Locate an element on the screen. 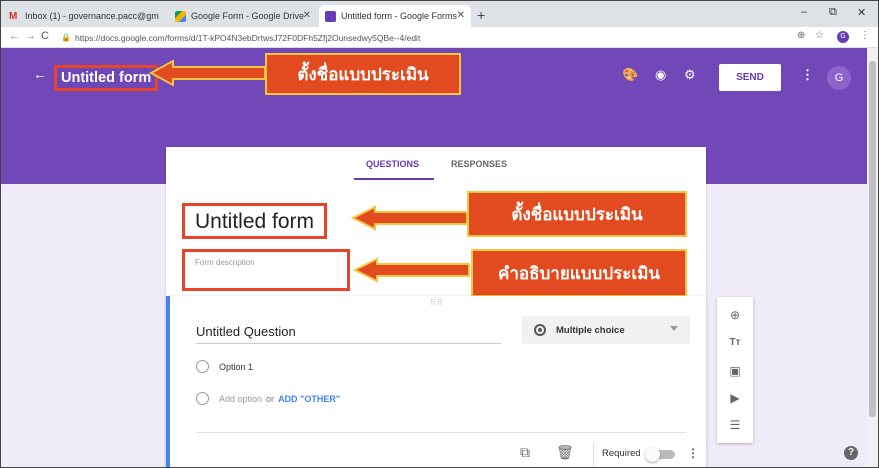 Image resolution: width=879 pixels, height=468 pixels. or-text: or is located at coordinates (270, 398).